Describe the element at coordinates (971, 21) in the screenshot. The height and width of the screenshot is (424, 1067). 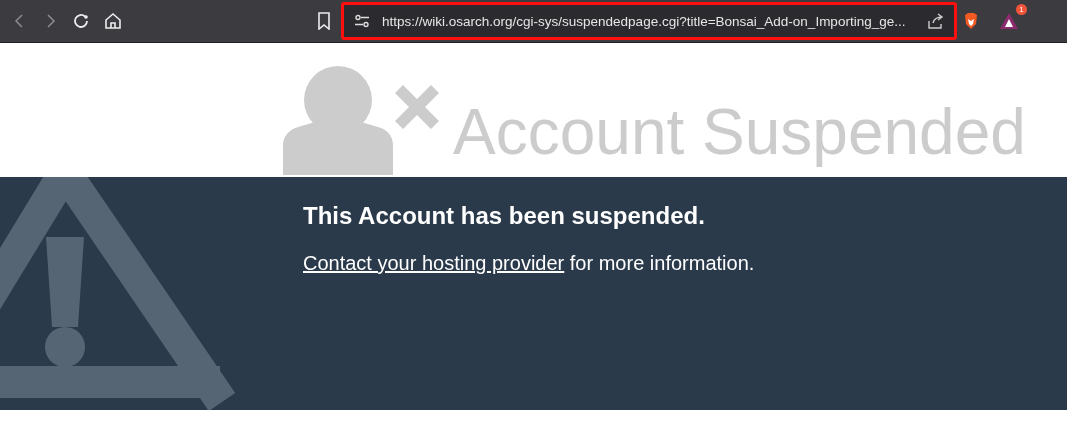
I see `lion-shield-icon` at that location.